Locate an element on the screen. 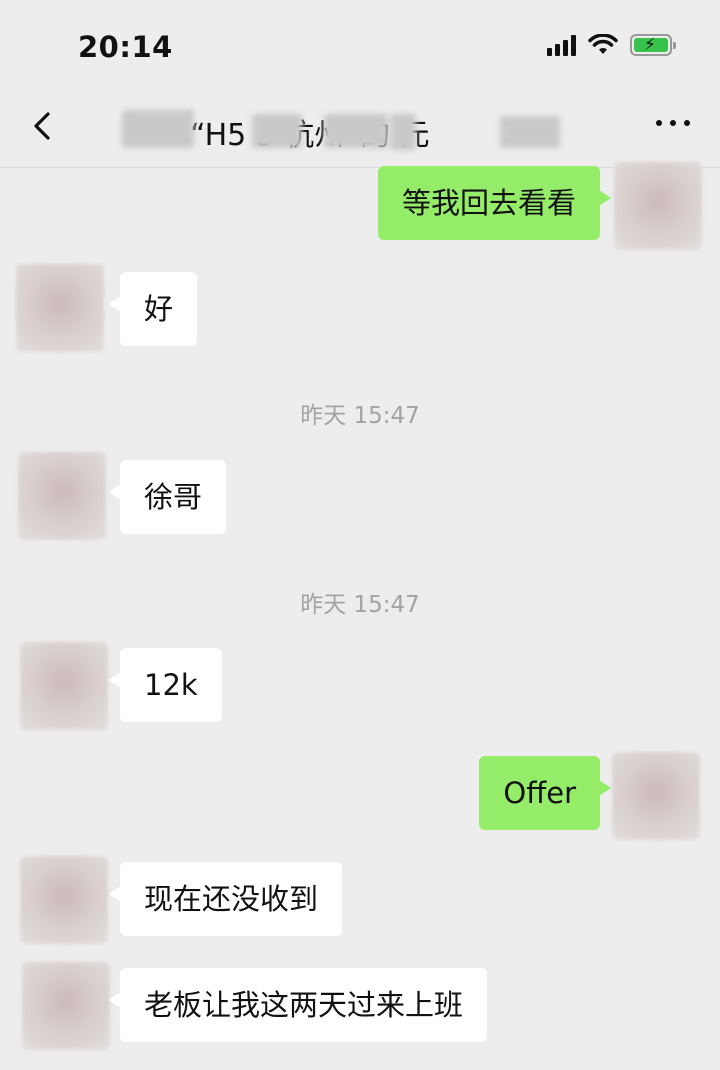  chat-header: “H5 5 杭州”的 元 is located at coordinates (360, 128).